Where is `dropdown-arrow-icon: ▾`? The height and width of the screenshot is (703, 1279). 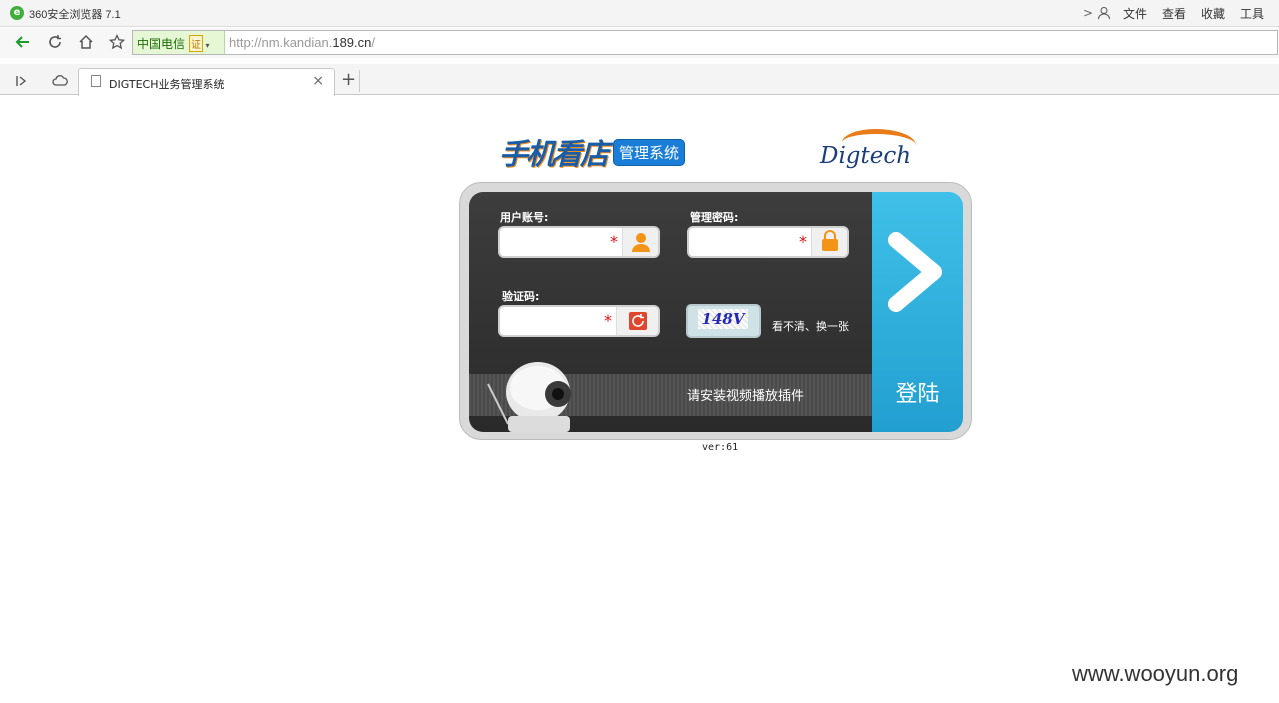 dropdown-arrow-icon: ▾ is located at coordinates (206, 45).